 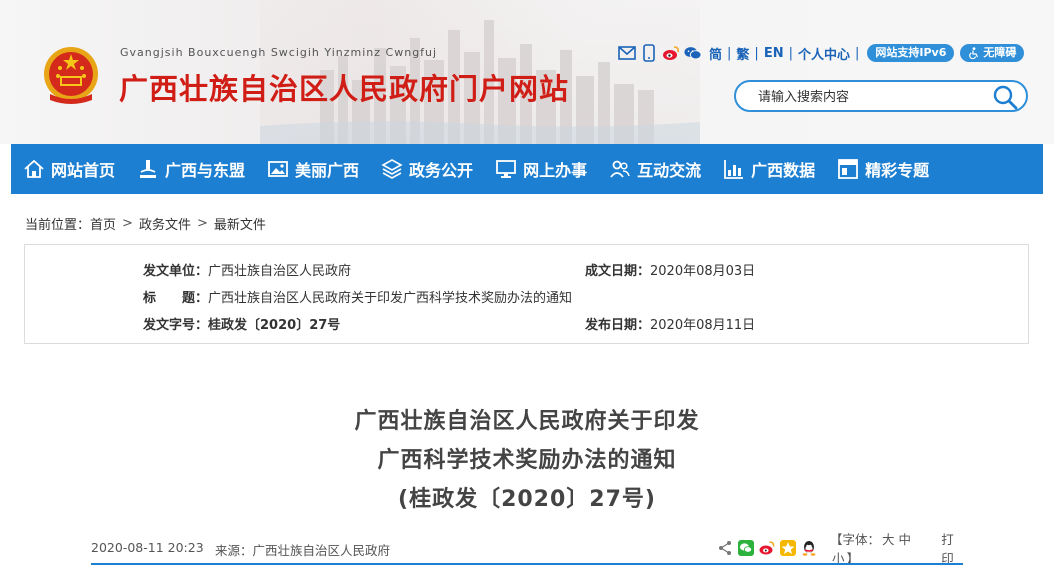 What do you see at coordinates (176, 298) in the screenshot?
I see `meta-title-label: 标 题：` at bounding box center [176, 298].